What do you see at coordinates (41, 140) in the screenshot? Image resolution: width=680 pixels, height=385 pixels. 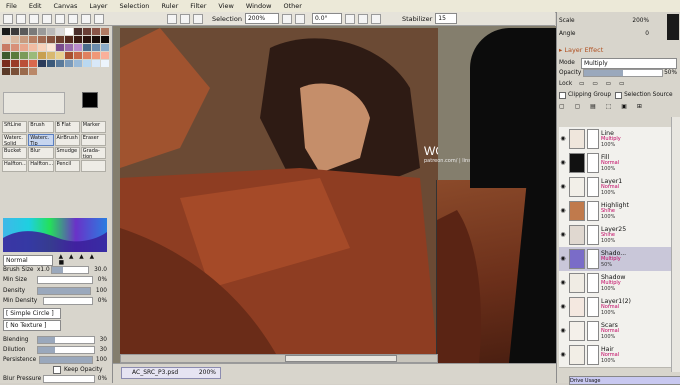 I see `tool-5: Waterc. Tip` at bounding box center [41, 140].